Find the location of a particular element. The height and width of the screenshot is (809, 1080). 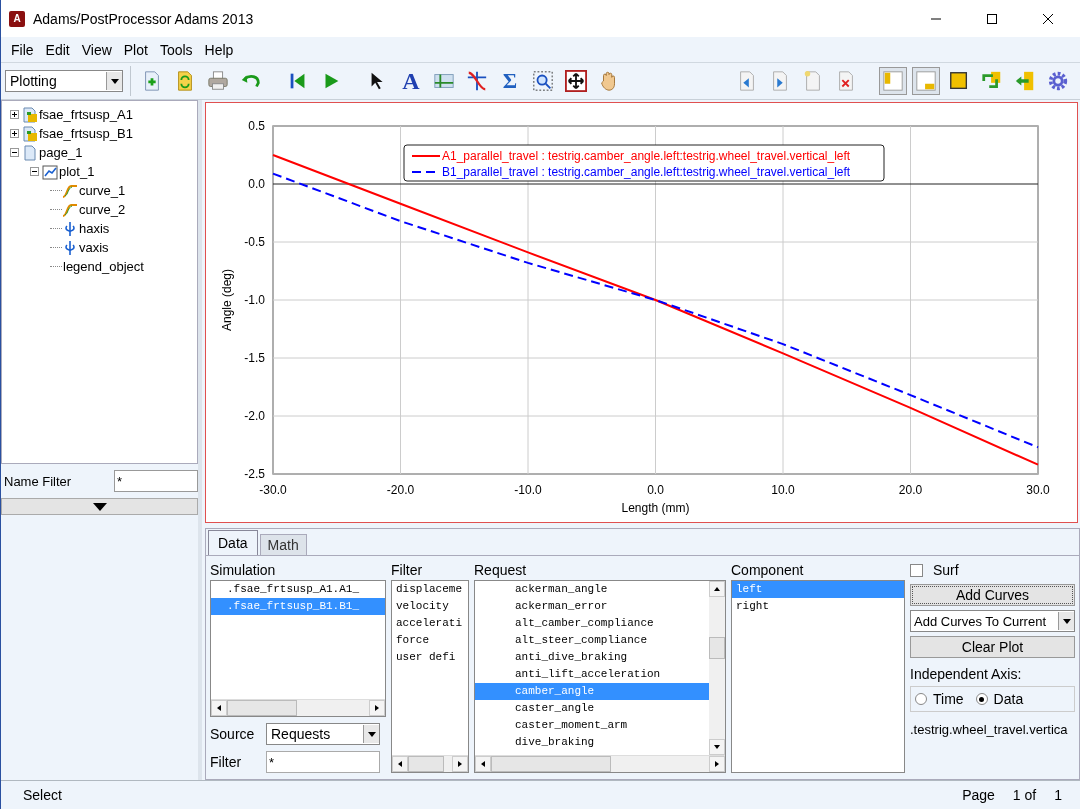

mode-dropdown: Plotting is located at coordinates (64, 81).